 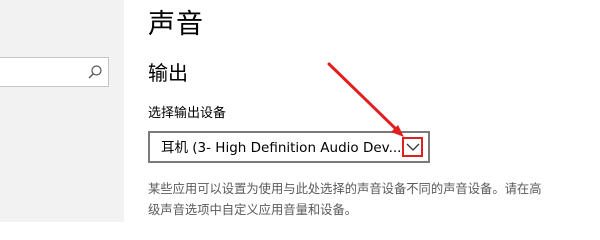 What do you see at coordinates (95, 72) in the screenshot?
I see `search-icon` at bounding box center [95, 72].